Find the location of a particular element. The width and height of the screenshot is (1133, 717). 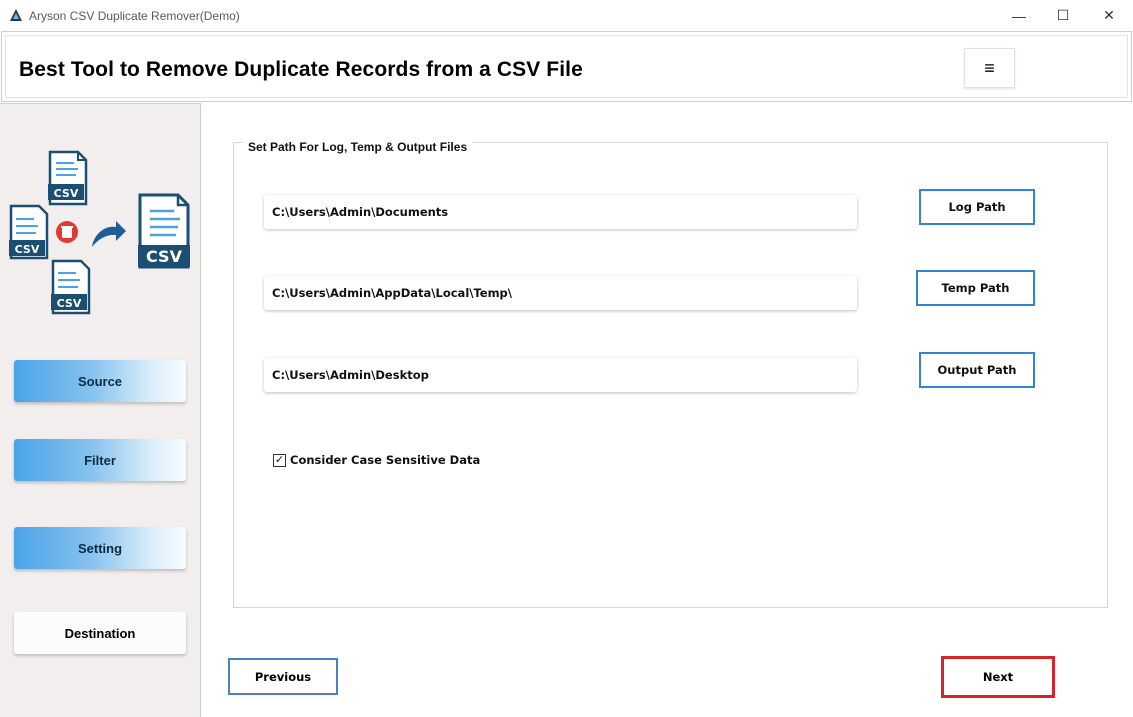

previous-button: Previous is located at coordinates (283, 676).